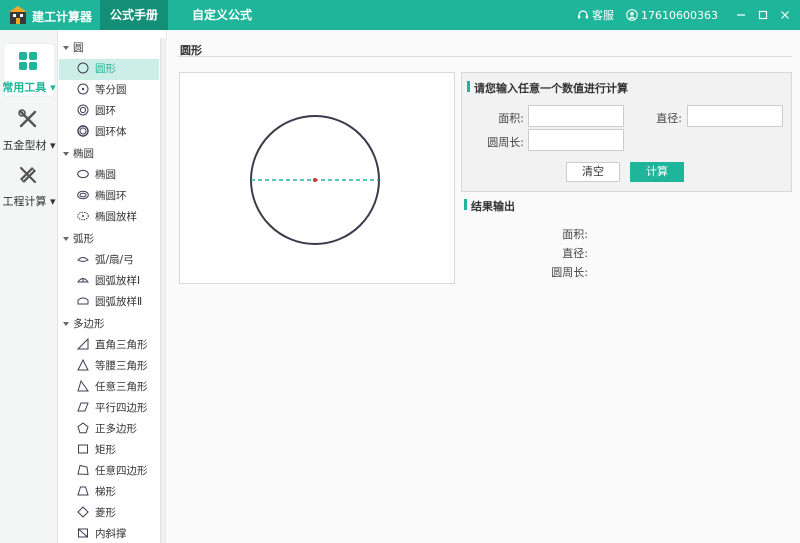 This screenshot has width=800, height=543. I want to click on tree-item-regular-polygon: 正多边形, so click(109, 429).